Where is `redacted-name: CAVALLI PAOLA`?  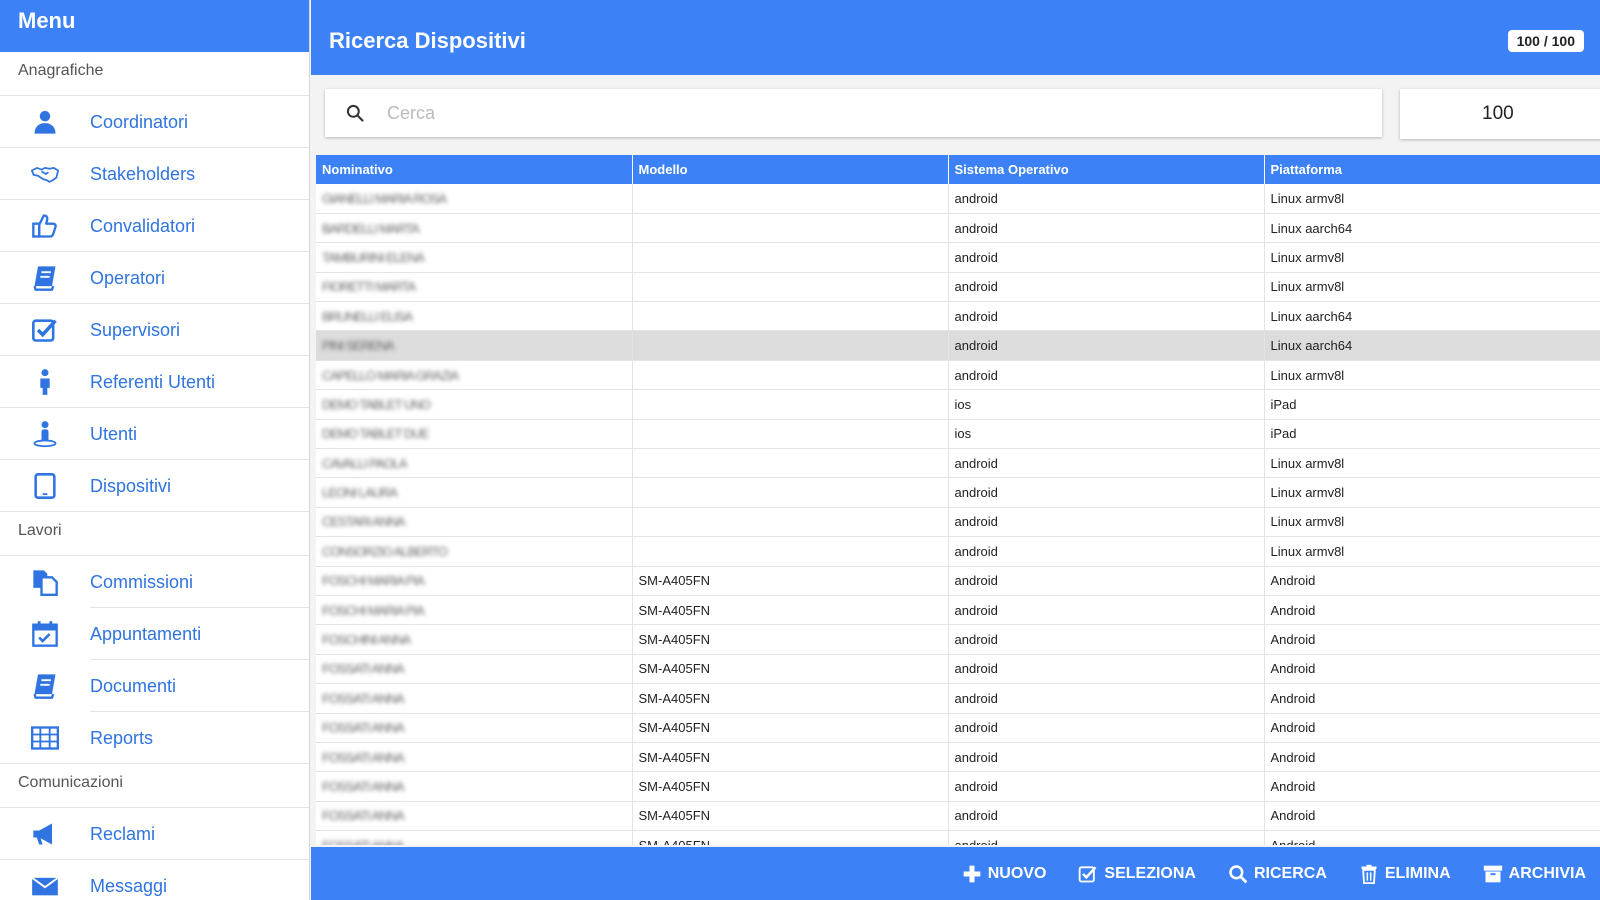 redacted-name: CAVALLI PAOLA is located at coordinates (365, 463).